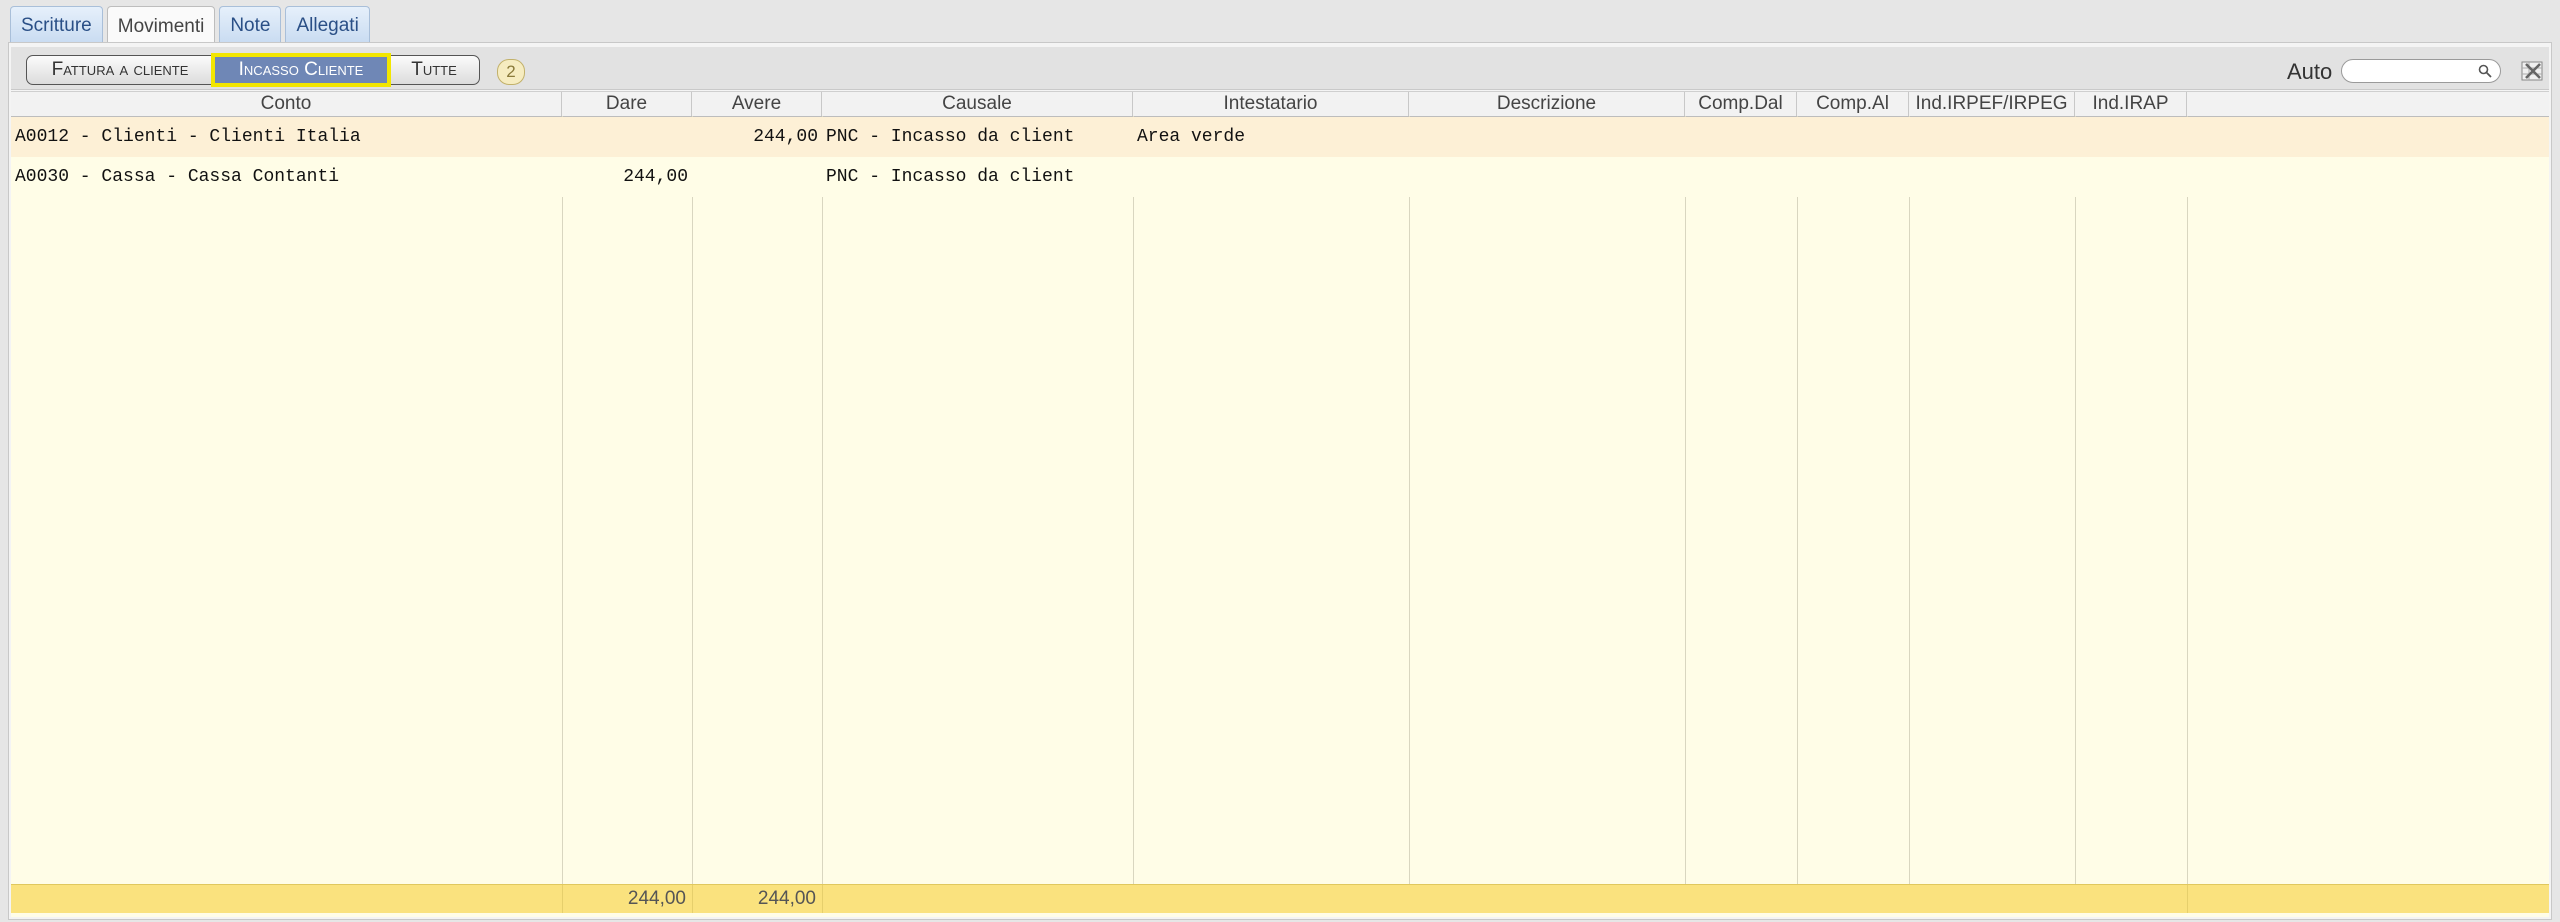 The height and width of the screenshot is (922, 2560). Describe the element at coordinates (286, 104) in the screenshot. I see `col-header-conto: Conto` at that location.